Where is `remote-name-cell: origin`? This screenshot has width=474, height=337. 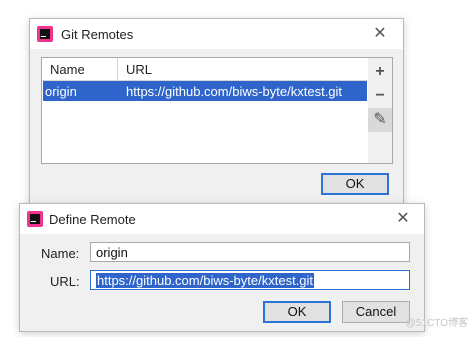 remote-name-cell: origin is located at coordinates (61, 91).